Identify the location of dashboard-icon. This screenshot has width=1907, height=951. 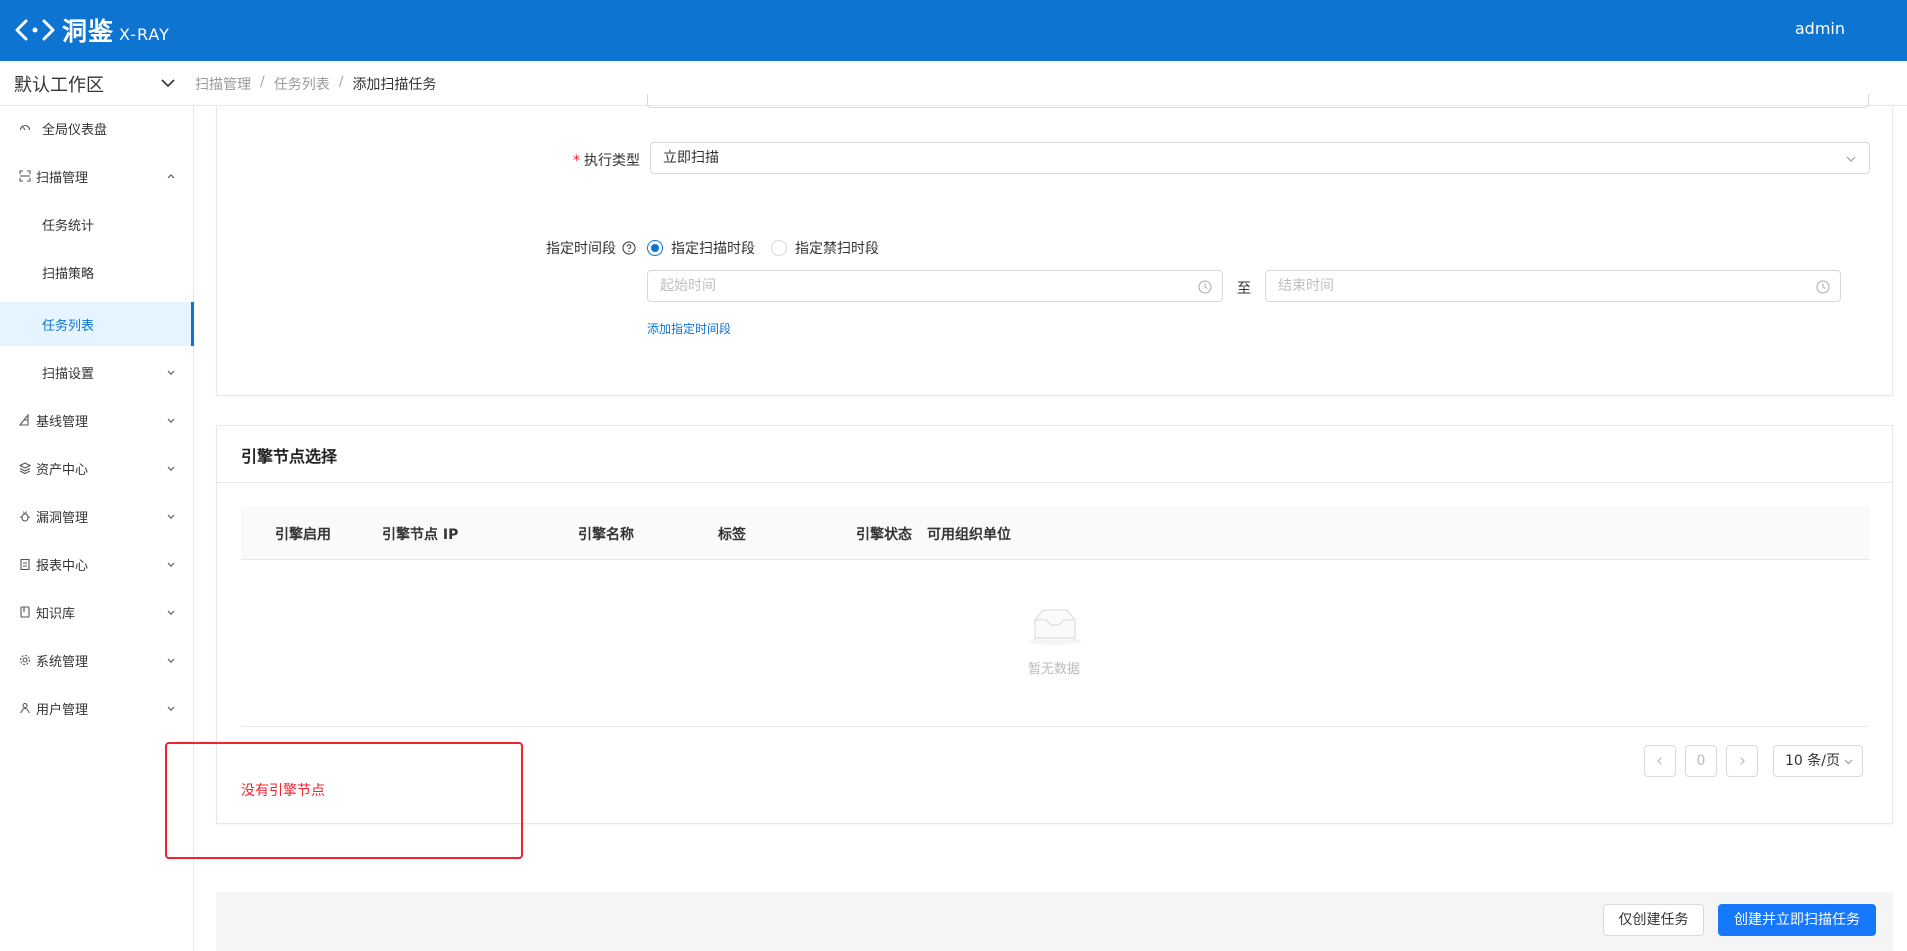
(25, 128).